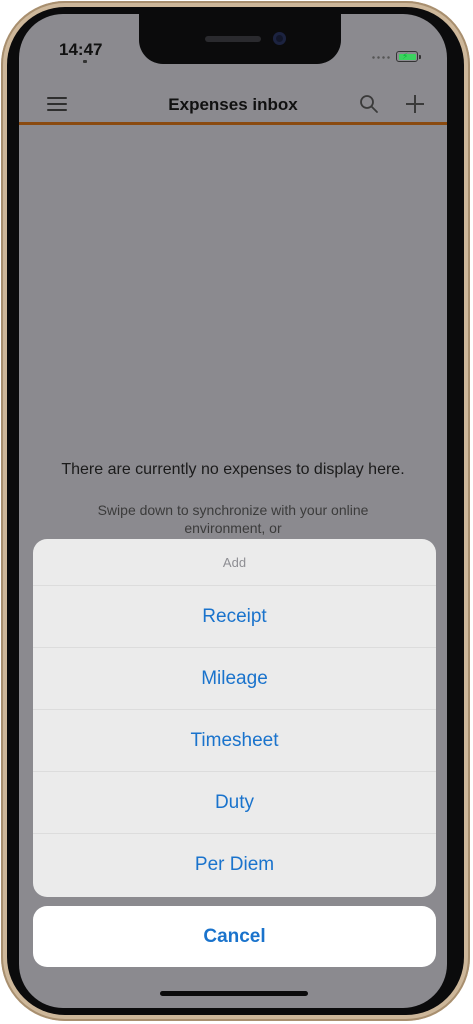 This screenshot has width=473, height=1024. I want to click on status-time: 14:47, so click(81, 49).